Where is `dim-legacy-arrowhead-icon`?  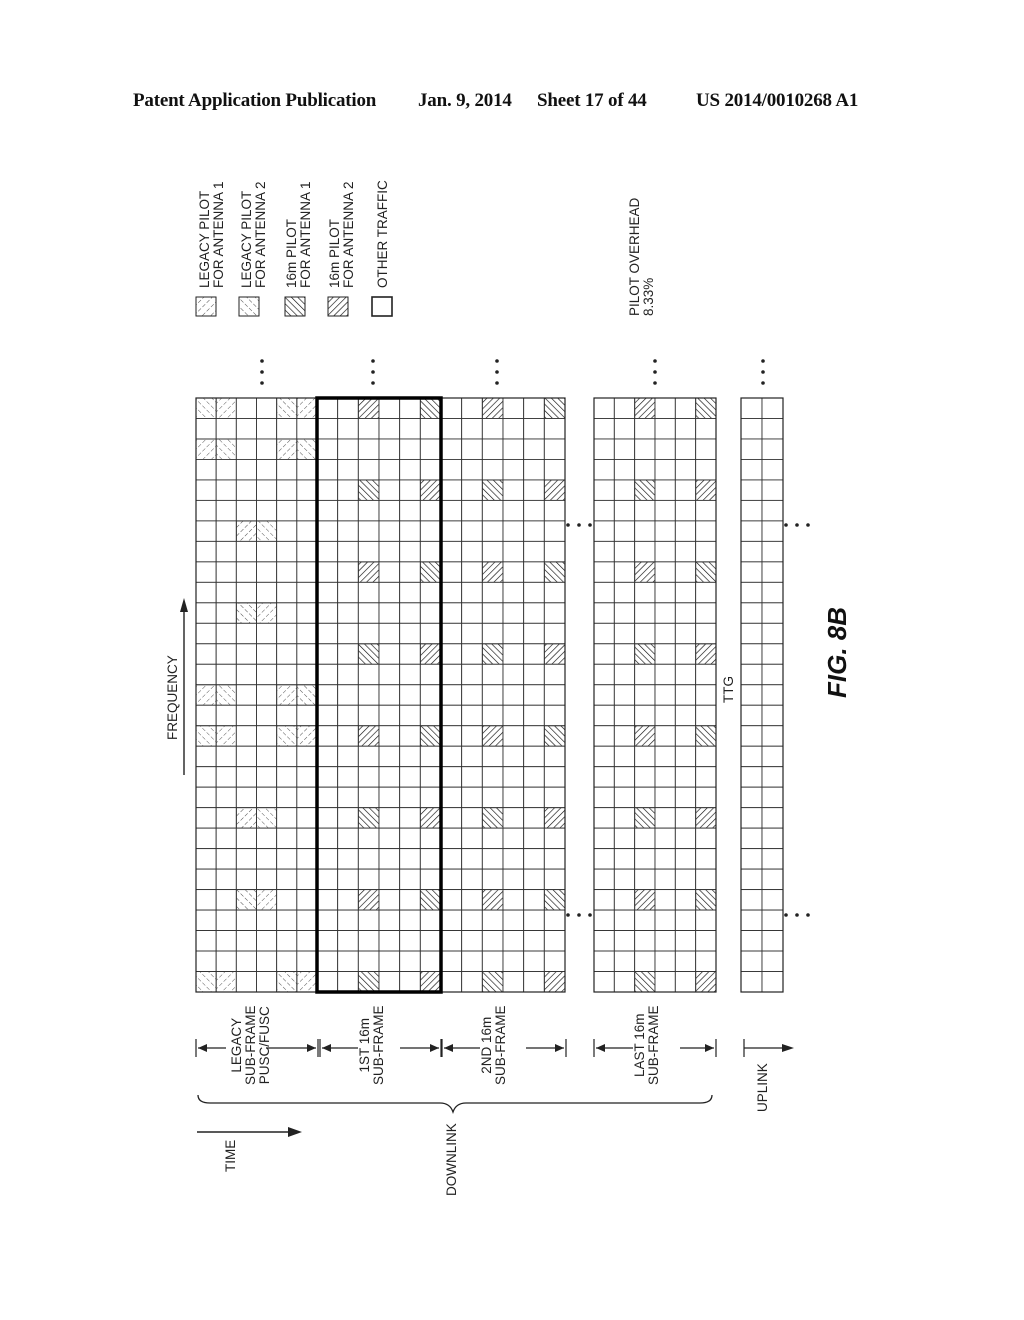 dim-legacy-arrowhead-icon is located at coordinates (202, 1048).